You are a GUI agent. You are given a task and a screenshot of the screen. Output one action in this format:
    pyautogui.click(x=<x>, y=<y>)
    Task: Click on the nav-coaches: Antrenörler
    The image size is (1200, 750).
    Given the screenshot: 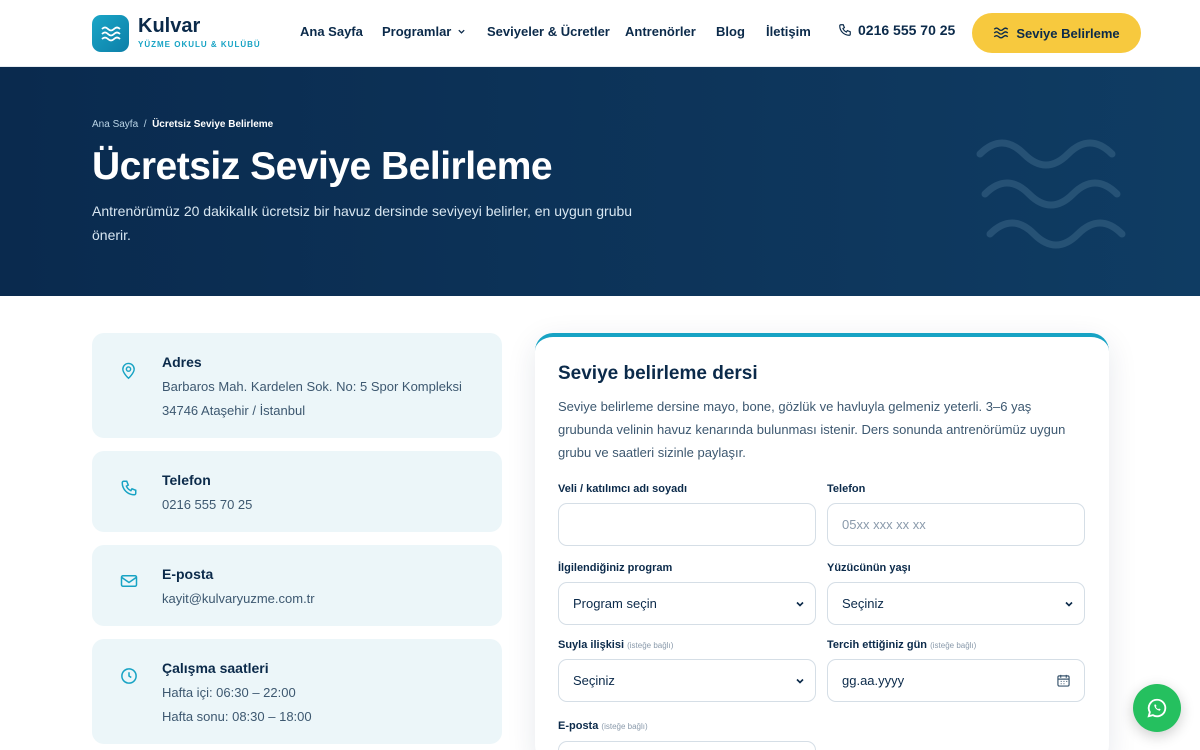 What is the action you would take?
    pyautogui.click(x=660, y=31)
    